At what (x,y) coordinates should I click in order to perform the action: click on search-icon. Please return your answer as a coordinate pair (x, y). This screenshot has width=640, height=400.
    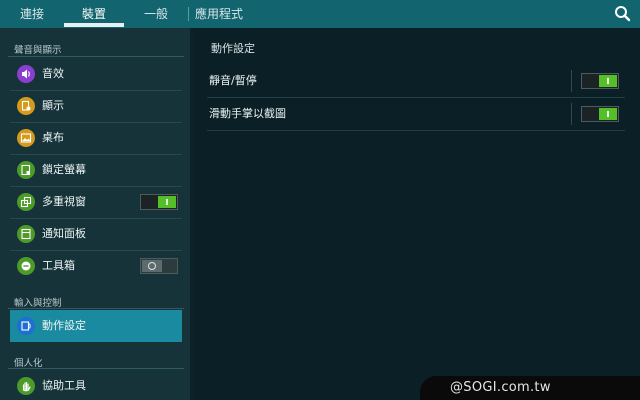
    Looking at the image, I should click on (623, 14).